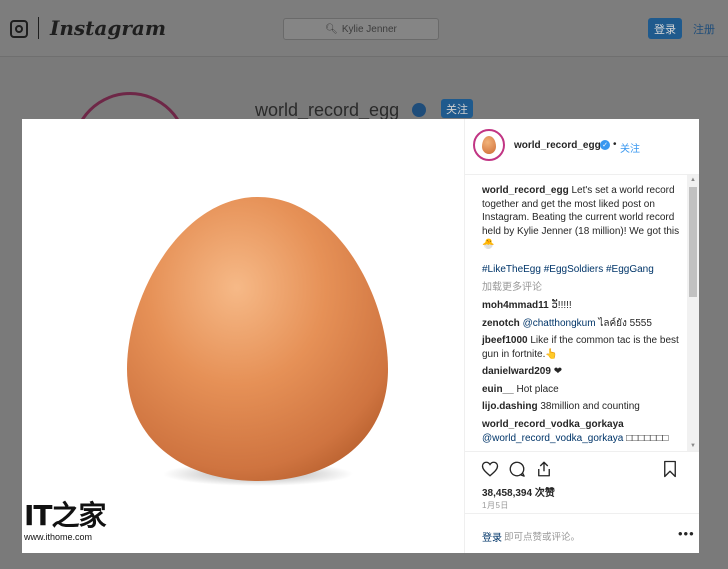  Describe the element at coordinates (665, 28) in the screenshot. I see `login-button: 登录` at that location.